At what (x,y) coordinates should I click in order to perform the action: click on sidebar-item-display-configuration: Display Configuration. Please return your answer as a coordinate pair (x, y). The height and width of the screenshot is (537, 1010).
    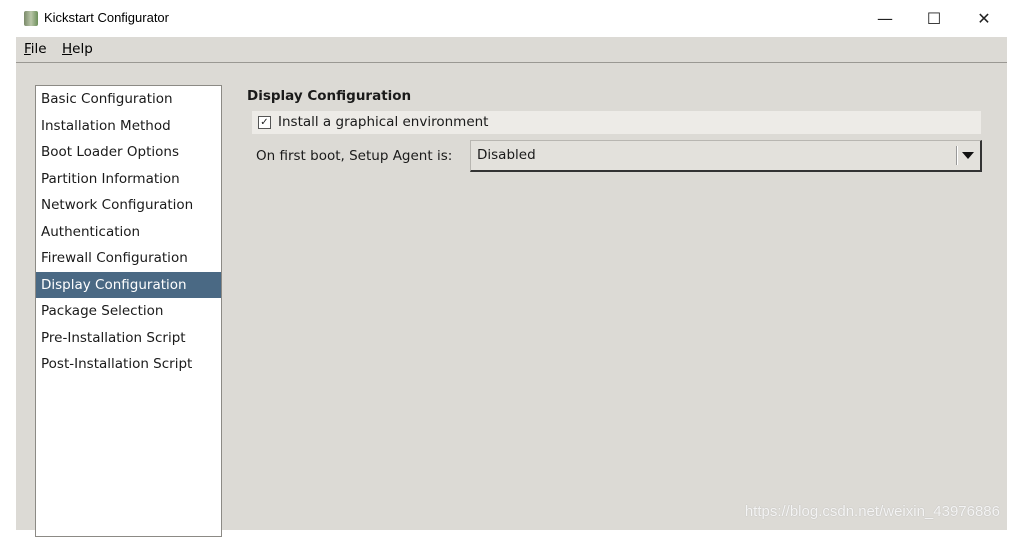
    Looking at the image, I should click on (128, 284).